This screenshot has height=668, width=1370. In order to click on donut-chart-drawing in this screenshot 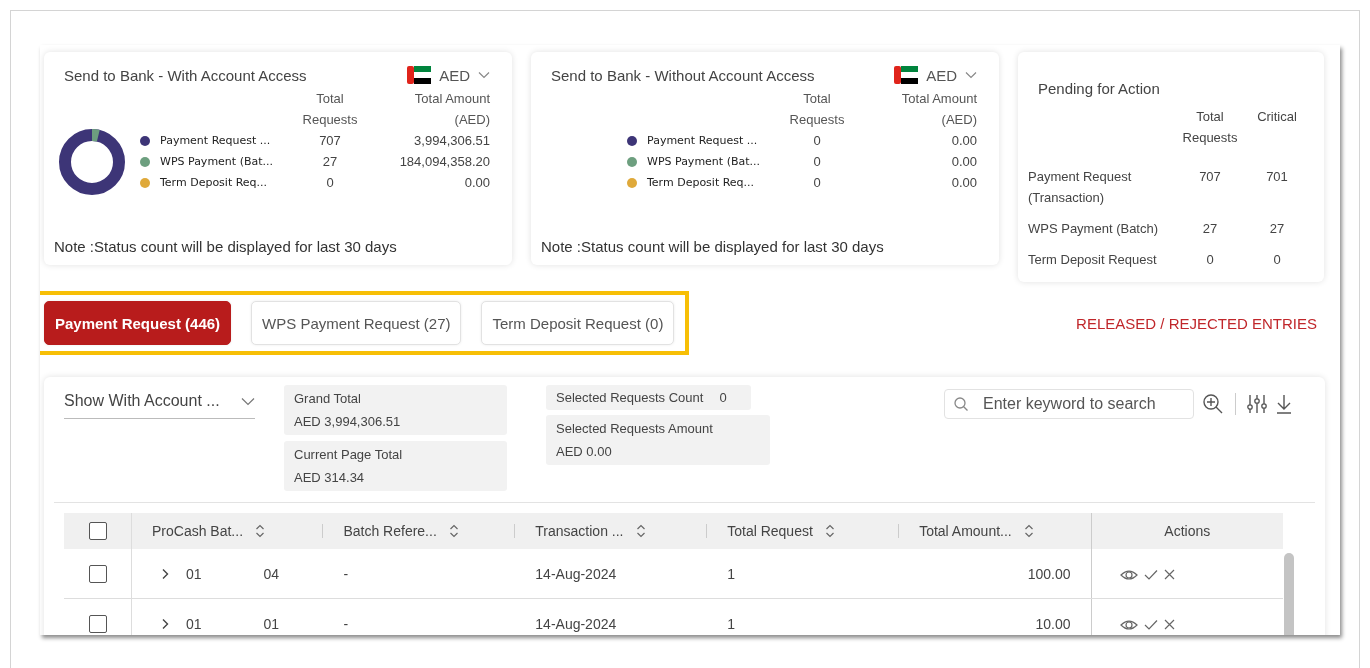, I will do `click(92, 161)`.